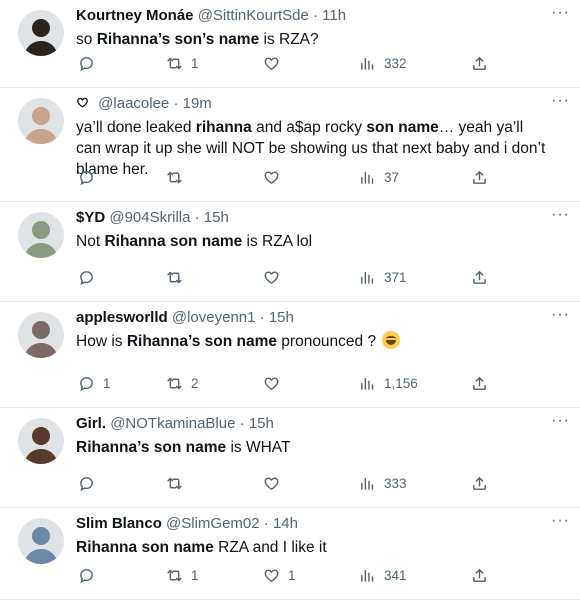 The width and height of the screenshot is (580, 600). Describe the element at coordinates (313, 447) in the screenshot. I see `tweet-text: Rihanna’s son name is WHAT` at that location.